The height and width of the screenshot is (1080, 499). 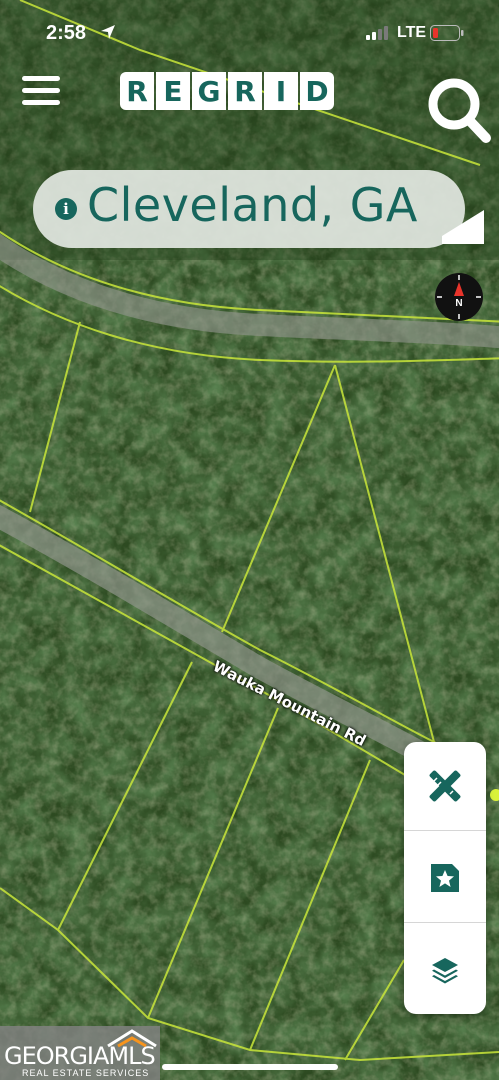 What do you see at coordinates (252, 205) in the screenshot?
I see `location-name: Cleveland, GA` at bounding box center [252, 205].